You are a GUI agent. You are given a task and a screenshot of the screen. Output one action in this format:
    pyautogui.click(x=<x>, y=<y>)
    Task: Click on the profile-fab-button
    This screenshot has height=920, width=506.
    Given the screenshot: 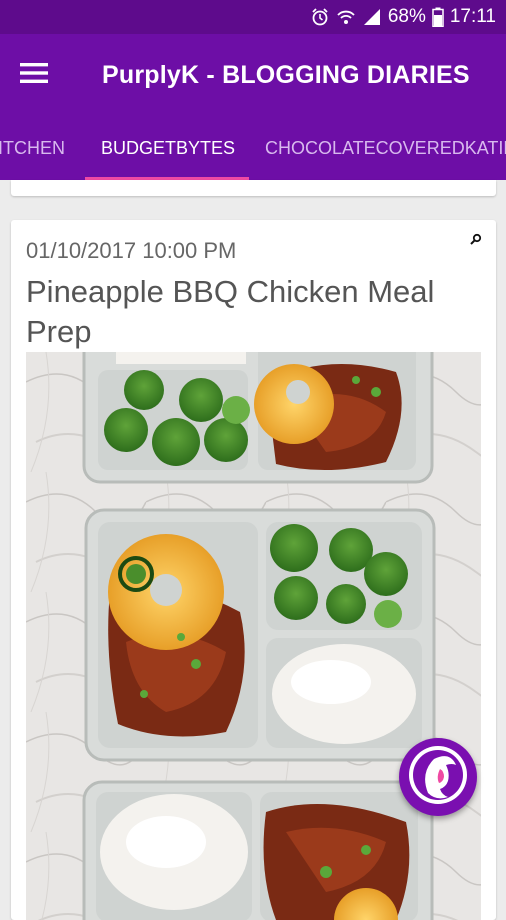 What is the action you would take?
    pyautogui.click(x=438, y=777)
    